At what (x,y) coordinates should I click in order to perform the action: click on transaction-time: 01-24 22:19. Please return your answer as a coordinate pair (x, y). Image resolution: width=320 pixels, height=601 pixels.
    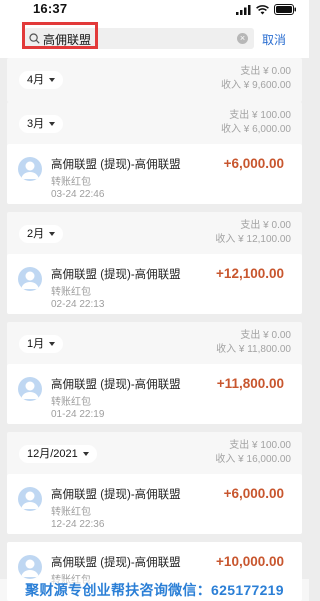
    Looking at the image, I should click on (78, 414).